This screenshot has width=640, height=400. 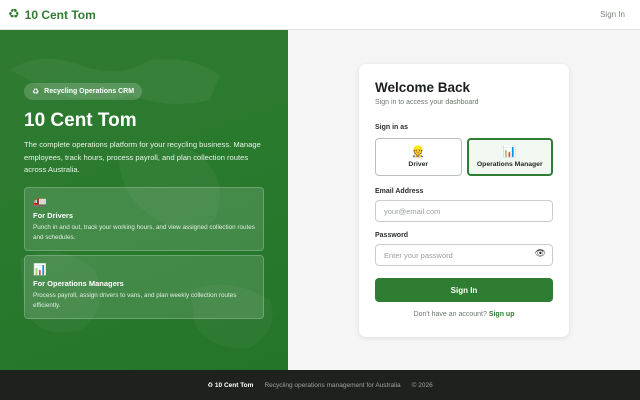 I want to click on role-label: Sign in as, so click(x=392, y=127).